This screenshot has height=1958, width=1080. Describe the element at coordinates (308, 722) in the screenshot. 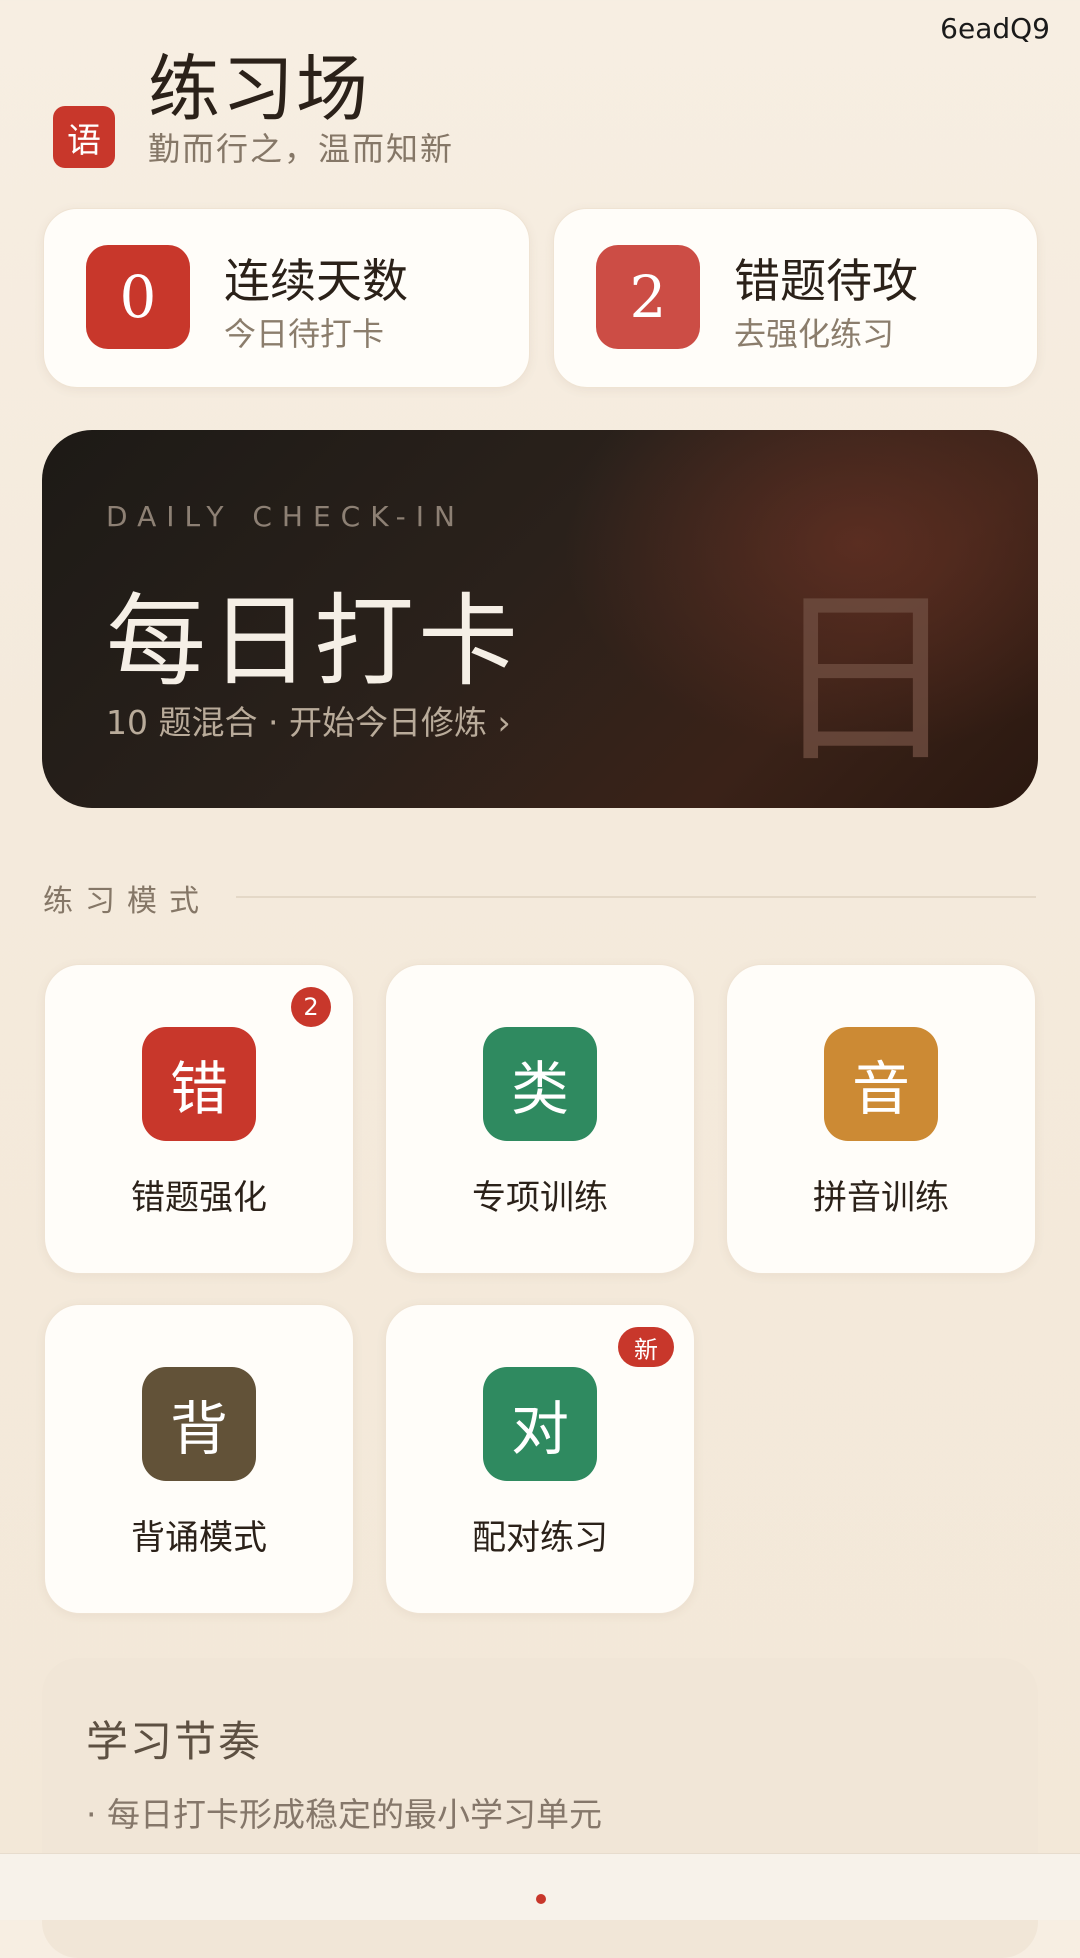

I see `banner-subtitle: 10 题混合 · 开始今日修炼 ›` at that location.